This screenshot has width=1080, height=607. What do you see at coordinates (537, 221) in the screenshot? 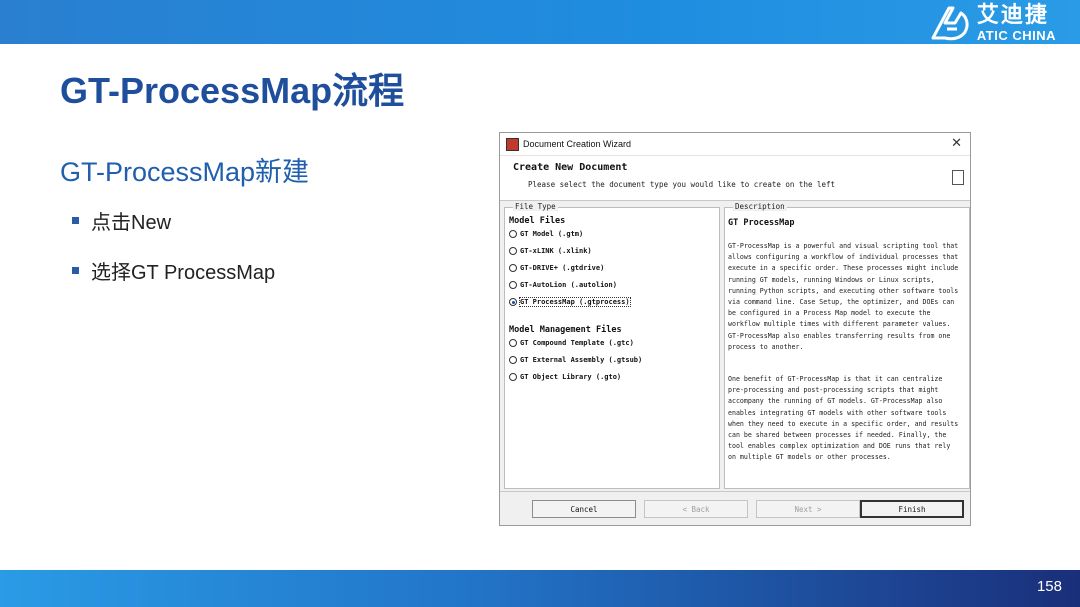
I see `model-files-heading: Model Files` at bounding box center [537, 221].